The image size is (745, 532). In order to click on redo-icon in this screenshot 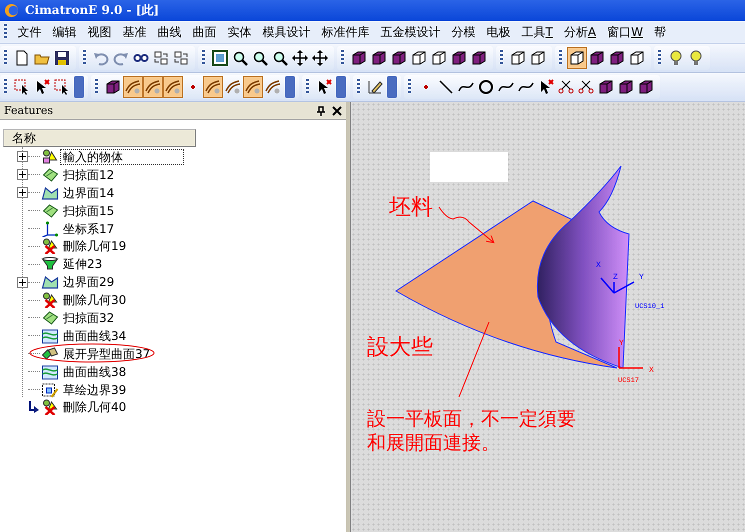, I will do `click(121, 58)`.